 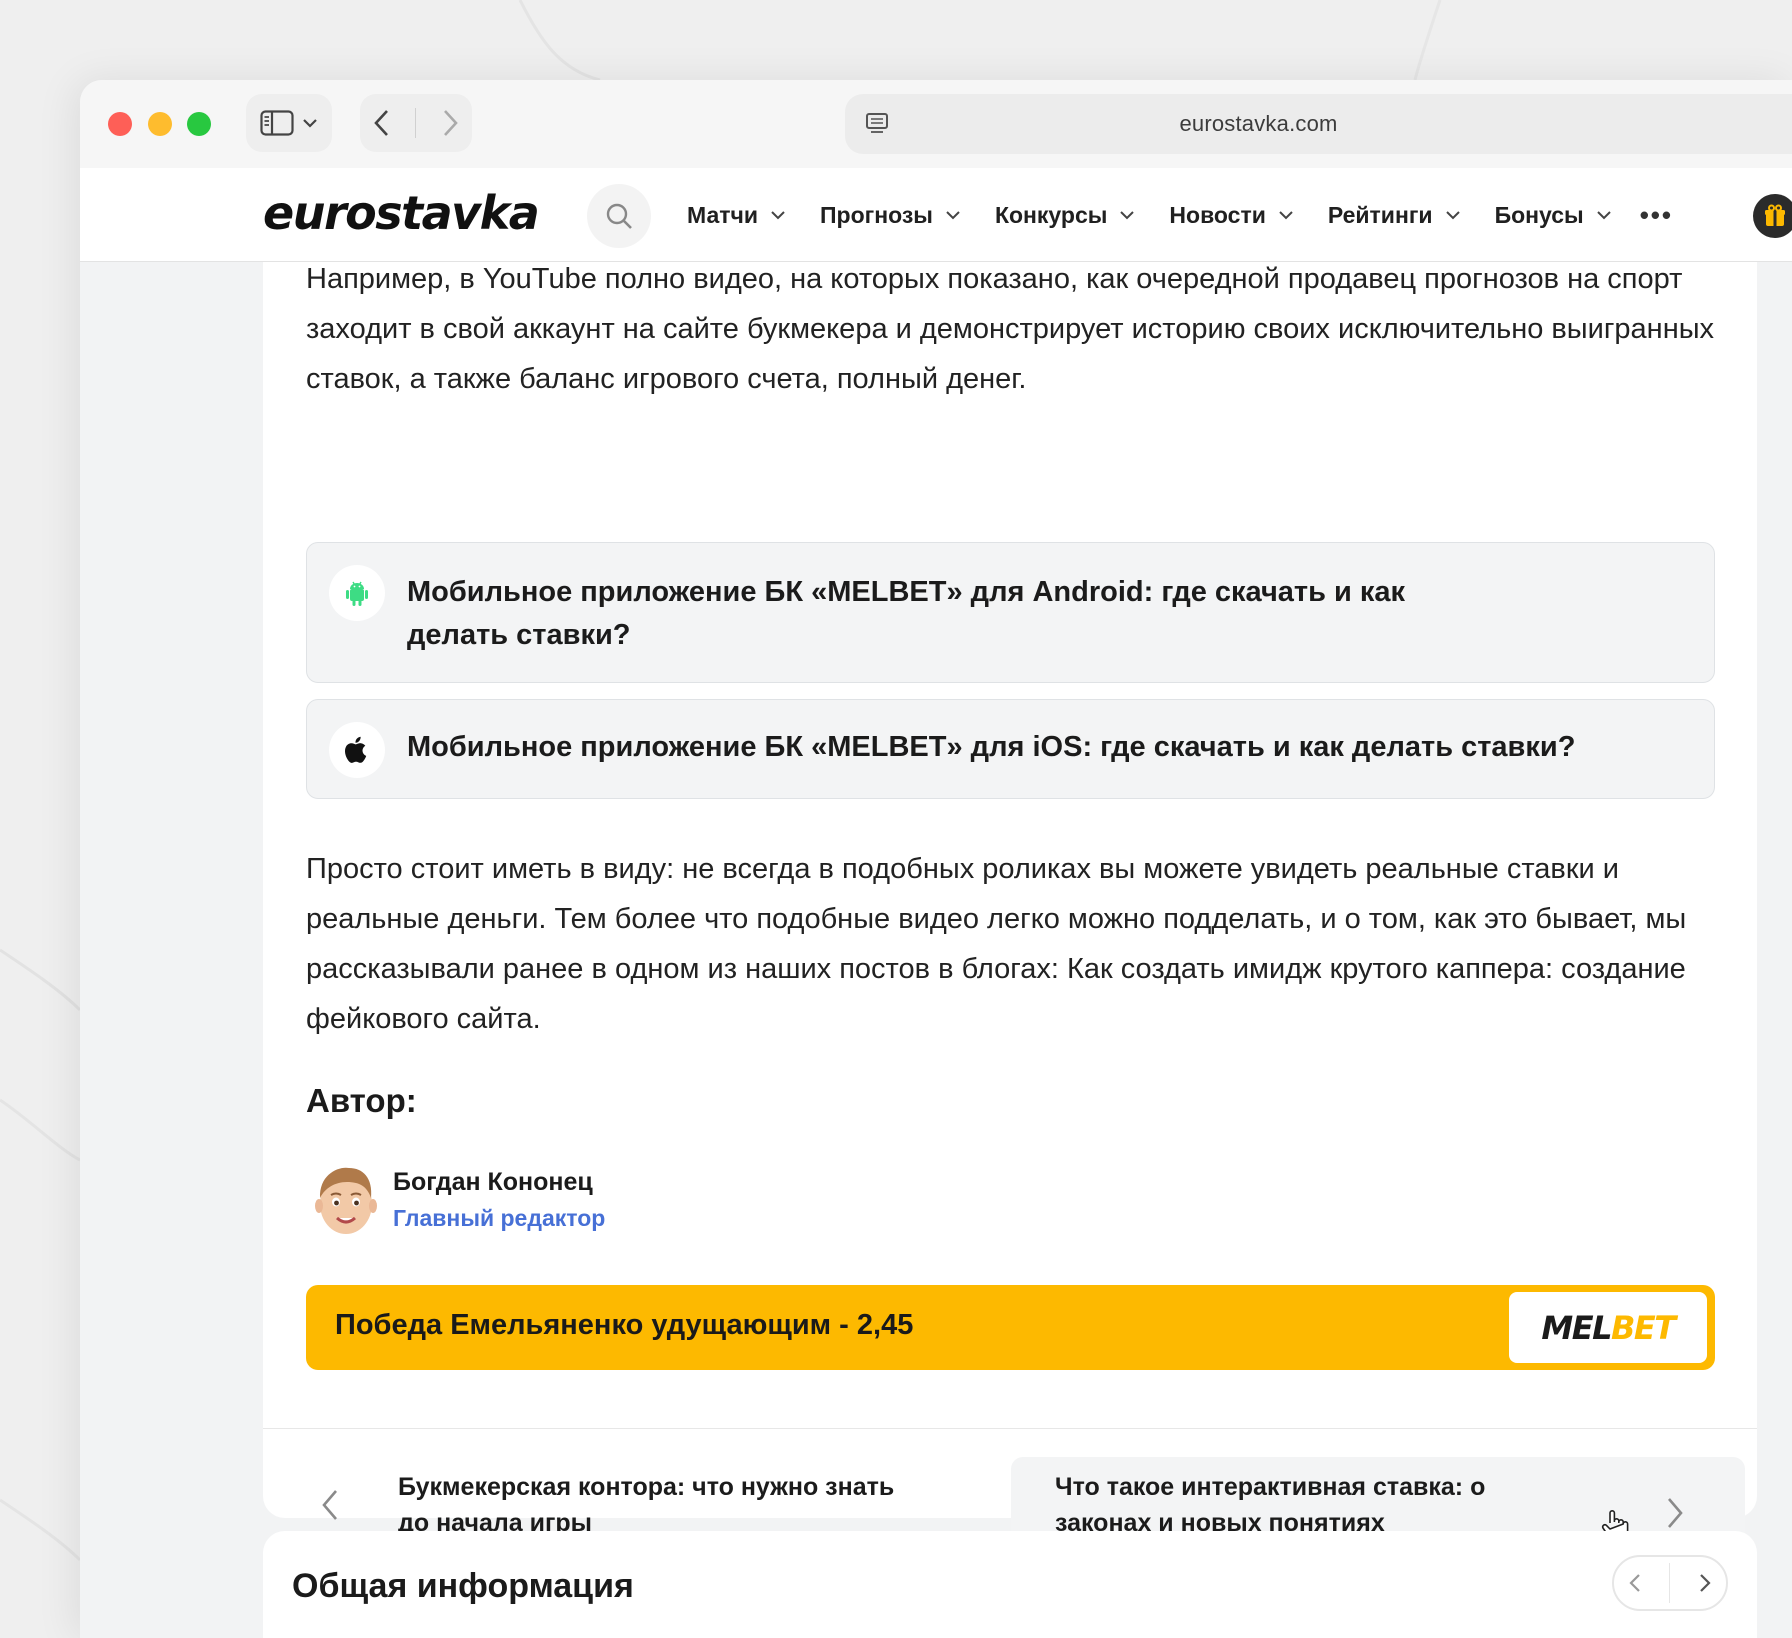 I want to click on menu-item-label: Конкурсы, so click(x=1051, y=214).